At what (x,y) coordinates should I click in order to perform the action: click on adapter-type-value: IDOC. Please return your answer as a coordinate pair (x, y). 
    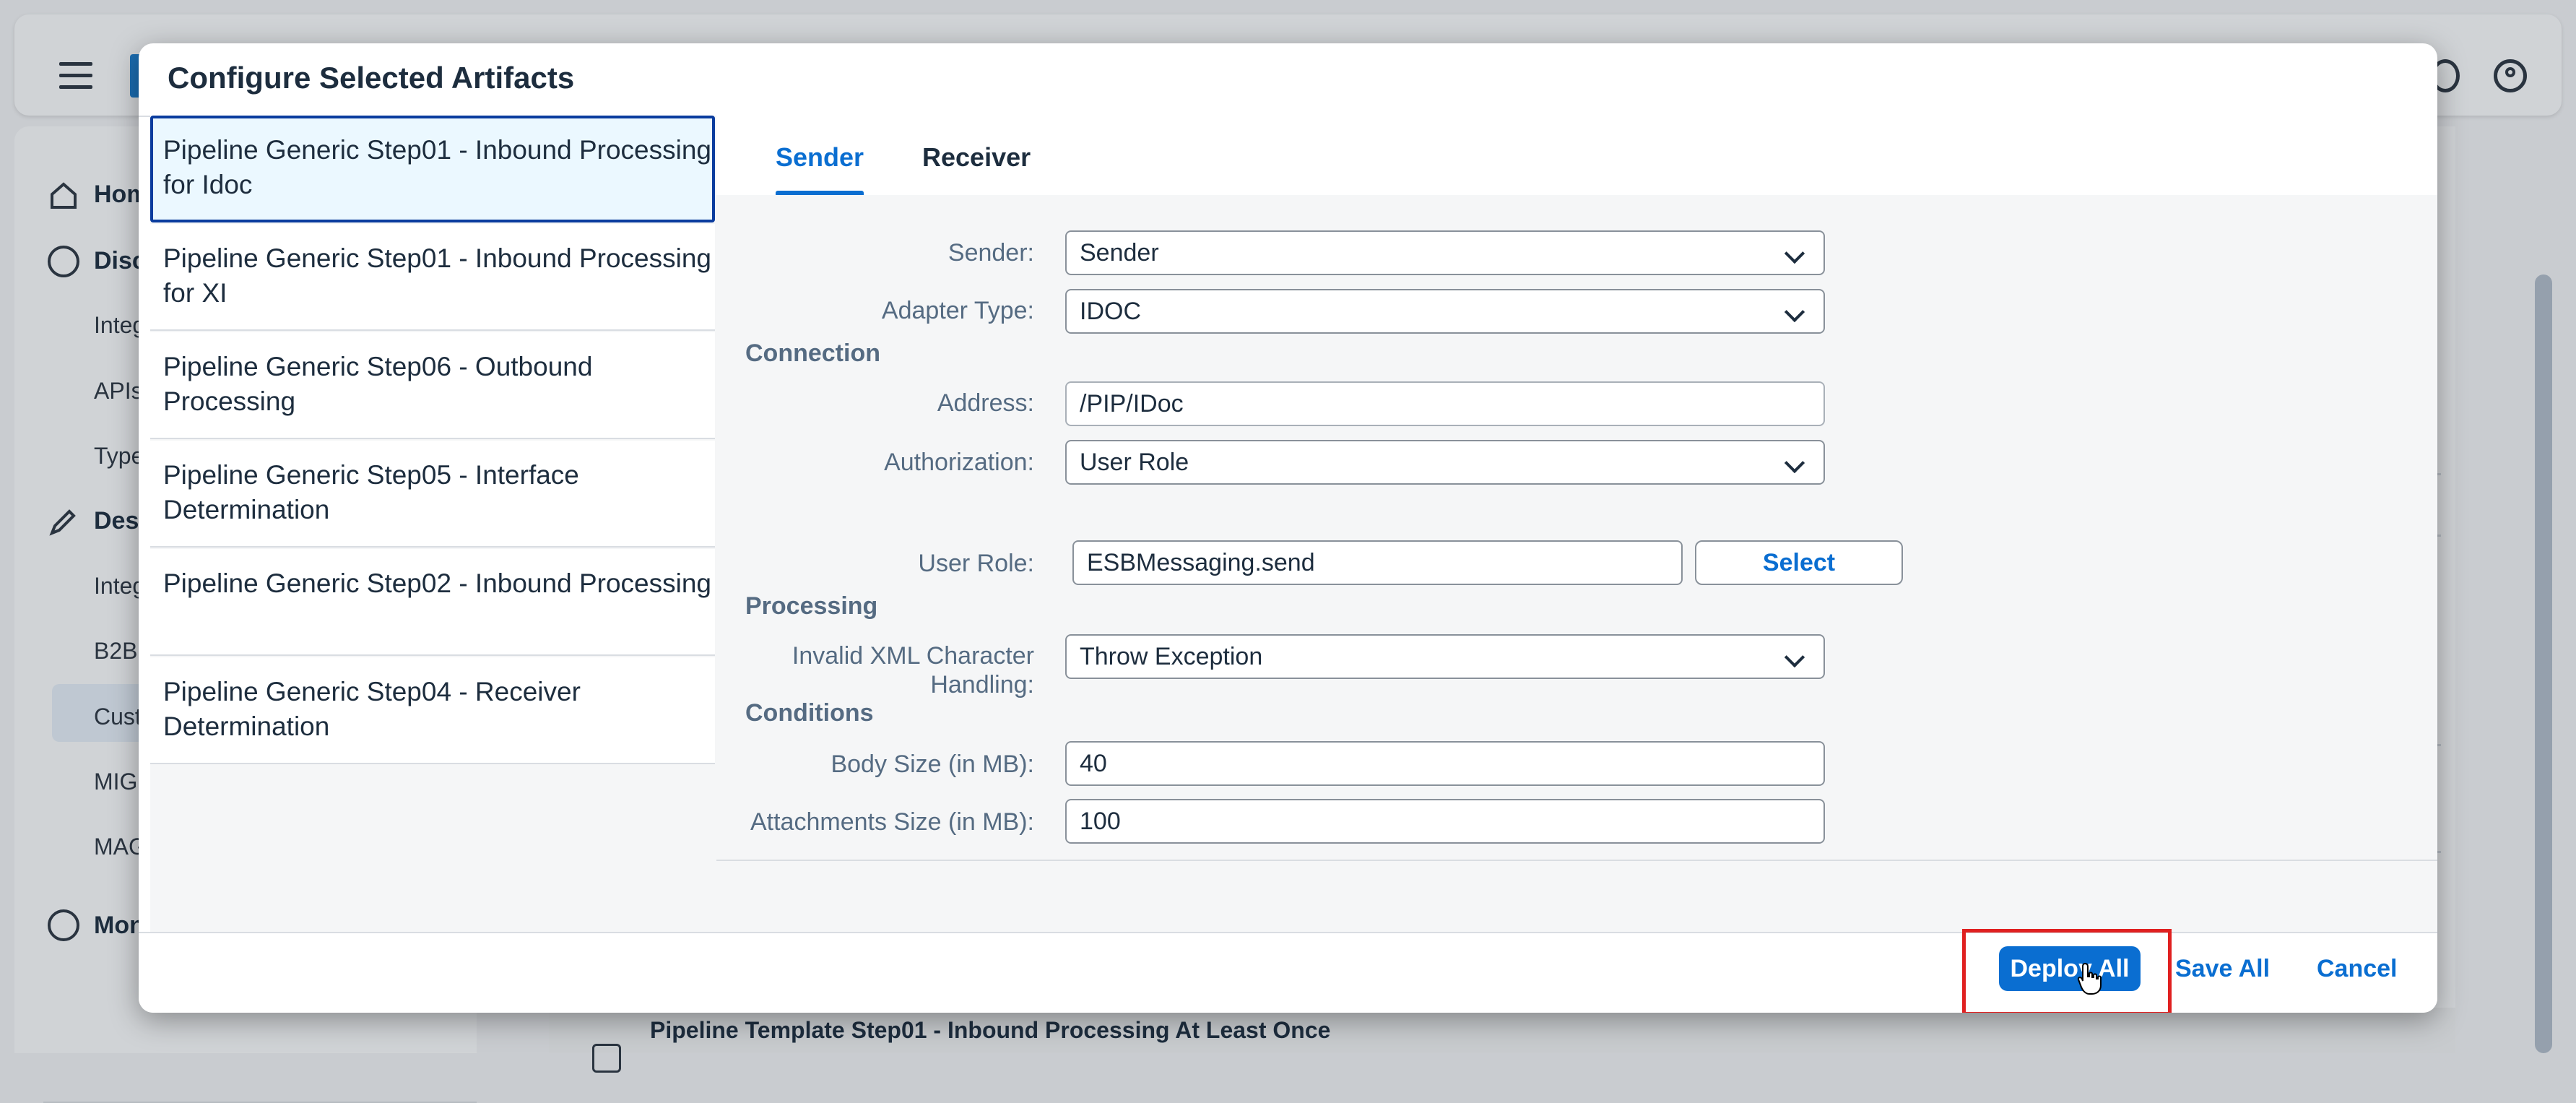
    Looking at the image, I should click on (1110, 311).